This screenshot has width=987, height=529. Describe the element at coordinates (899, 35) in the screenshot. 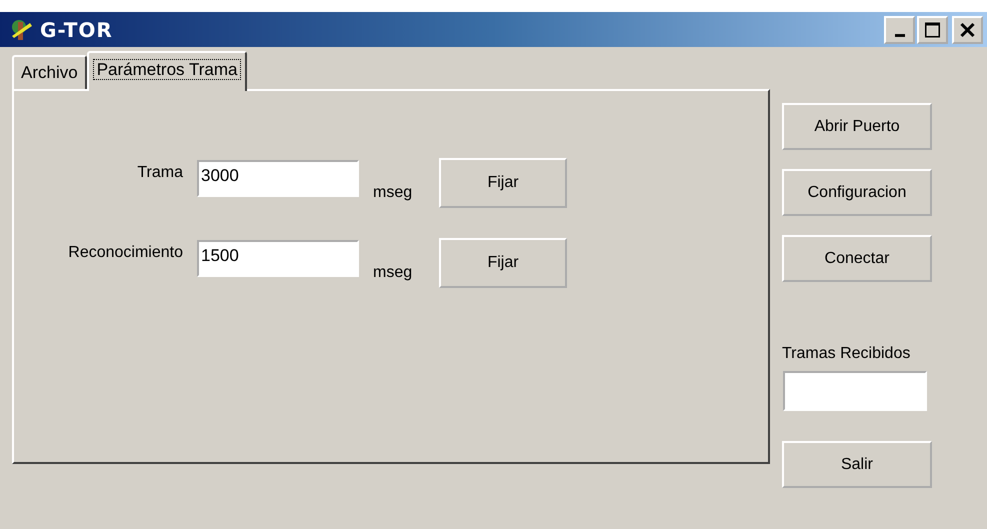

I see `minimize-icon` at that location.